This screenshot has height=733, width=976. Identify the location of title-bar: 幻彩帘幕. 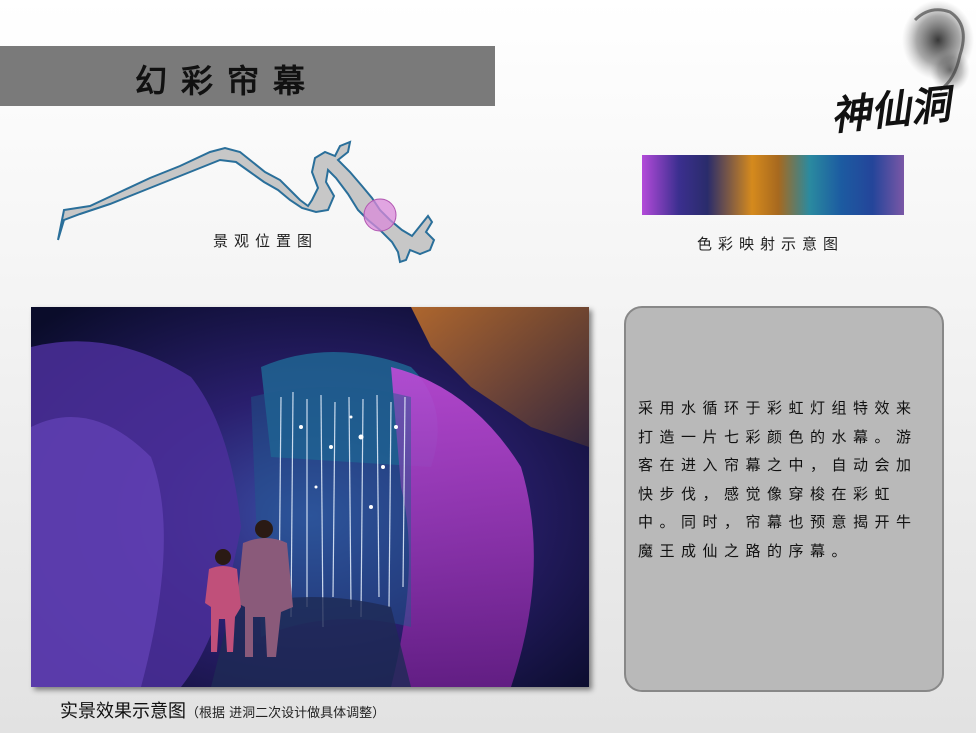
(247, 76).